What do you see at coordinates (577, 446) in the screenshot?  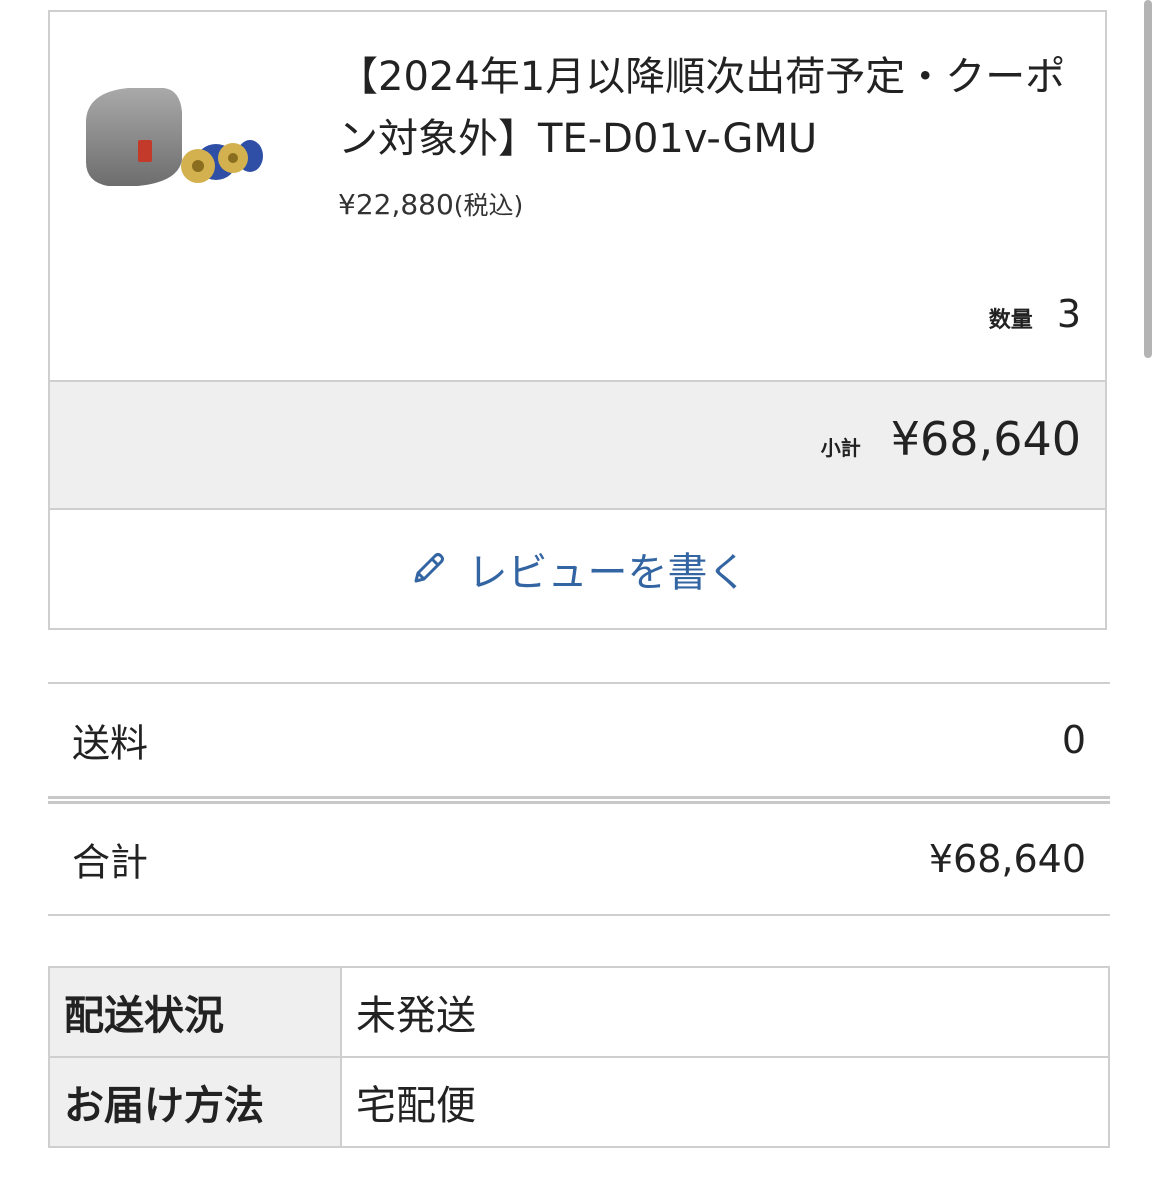 I see `subtotal-section: 小計 ¥68,640` at bounding box center [577, 446].